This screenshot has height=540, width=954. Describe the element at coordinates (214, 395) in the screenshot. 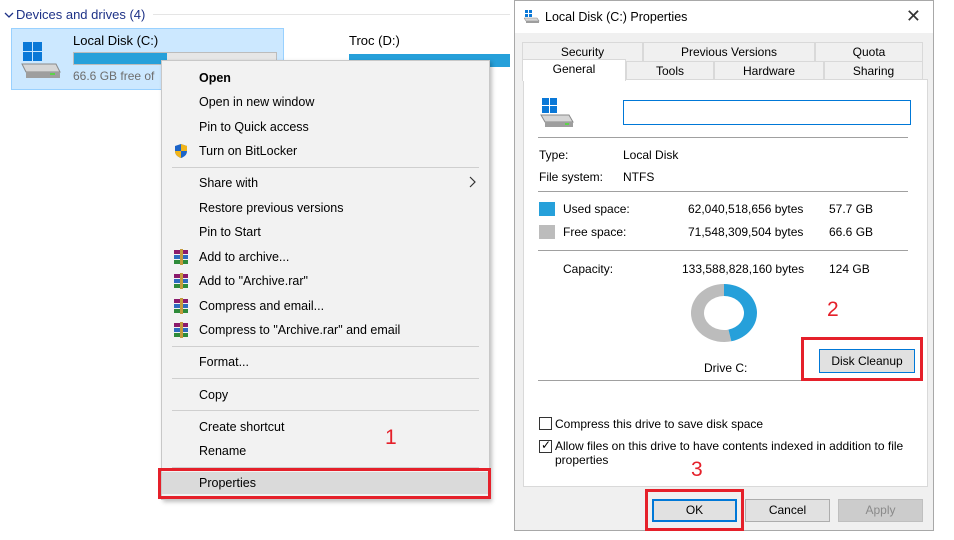

I see `menu-item-label: Copy` at that location.